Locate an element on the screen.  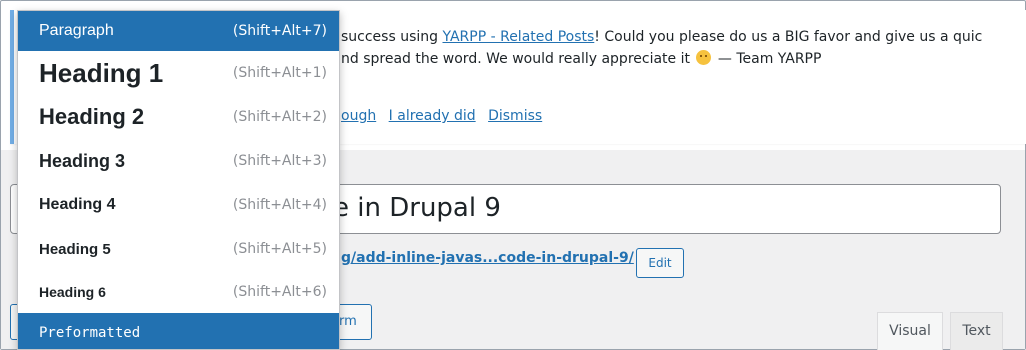
format-option-heading-4: Heading 4 (Shift+Alt+4) is located at coordinates (178, 205).